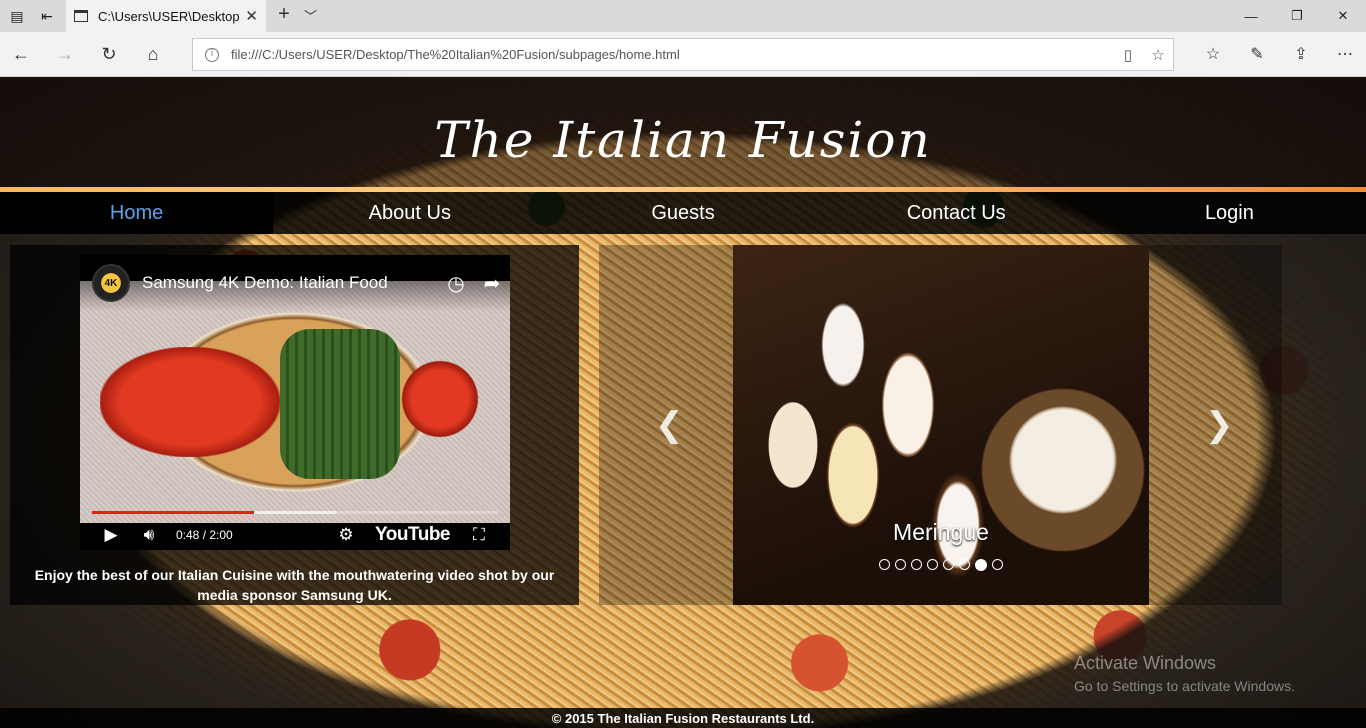 The image size is (1366, 728). I want to click on more-icon: ⋯, so click(1345, 54).